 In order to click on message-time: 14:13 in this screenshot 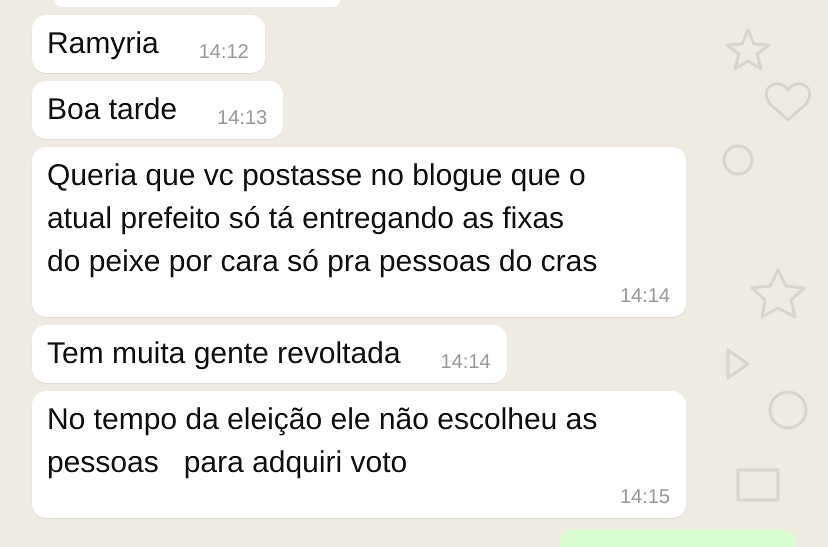, I will do `click(242, 118)`.